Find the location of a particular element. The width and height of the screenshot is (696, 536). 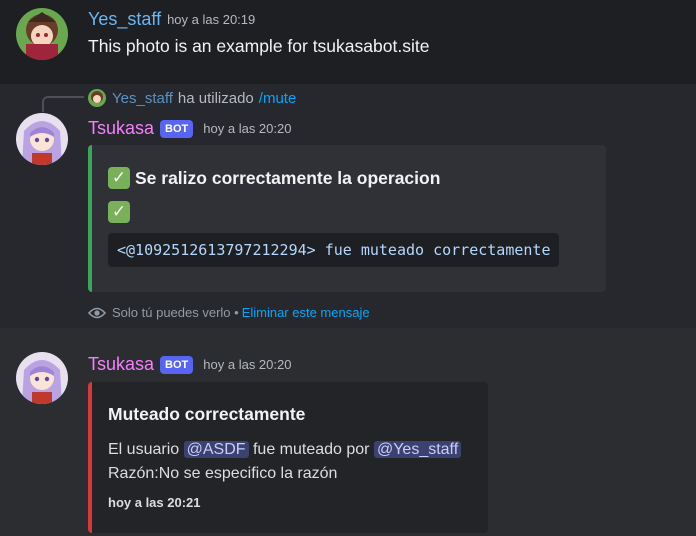

line-prefix: El usuario is located at coordinates (144, 449).